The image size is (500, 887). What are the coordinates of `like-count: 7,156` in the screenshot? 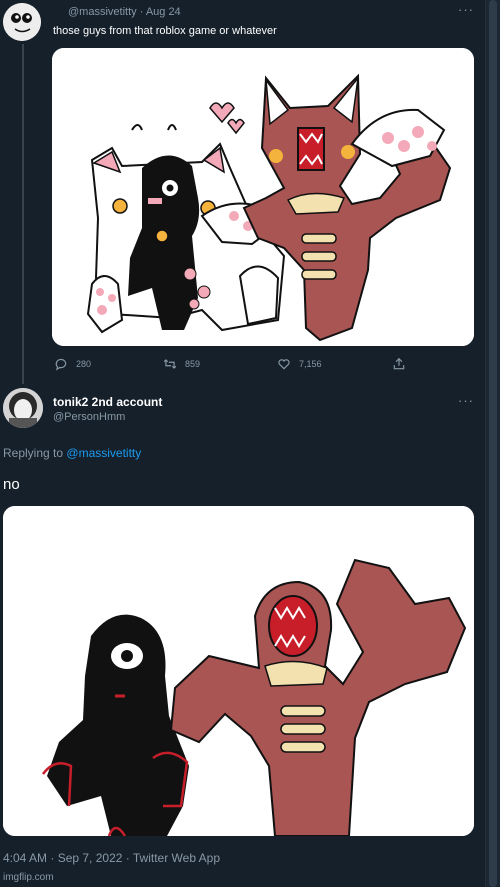 It's located at (310, 364).